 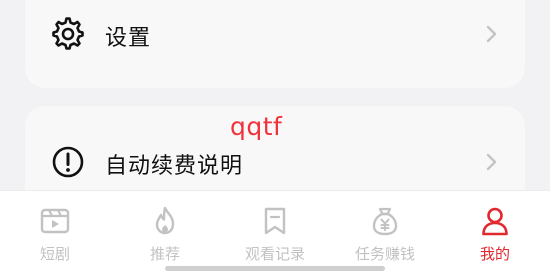 What do you see at coordinates (495, 221) in the screenshot?
I see `person-icon` at bounding box center [495, 221].